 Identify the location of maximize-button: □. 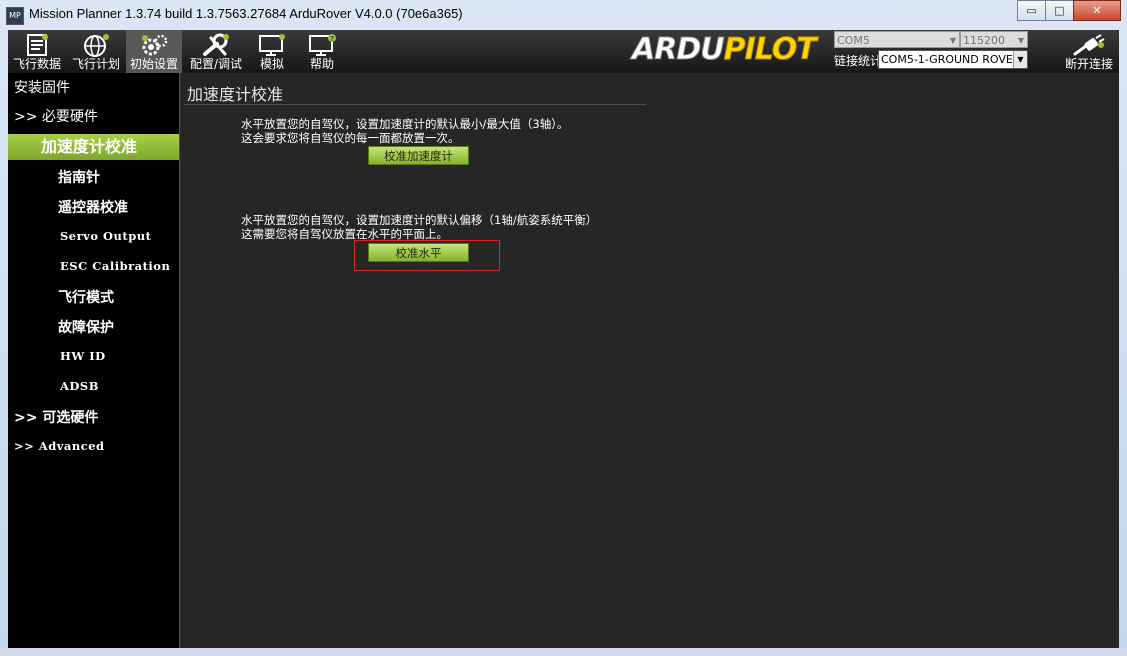
(1059, 10).